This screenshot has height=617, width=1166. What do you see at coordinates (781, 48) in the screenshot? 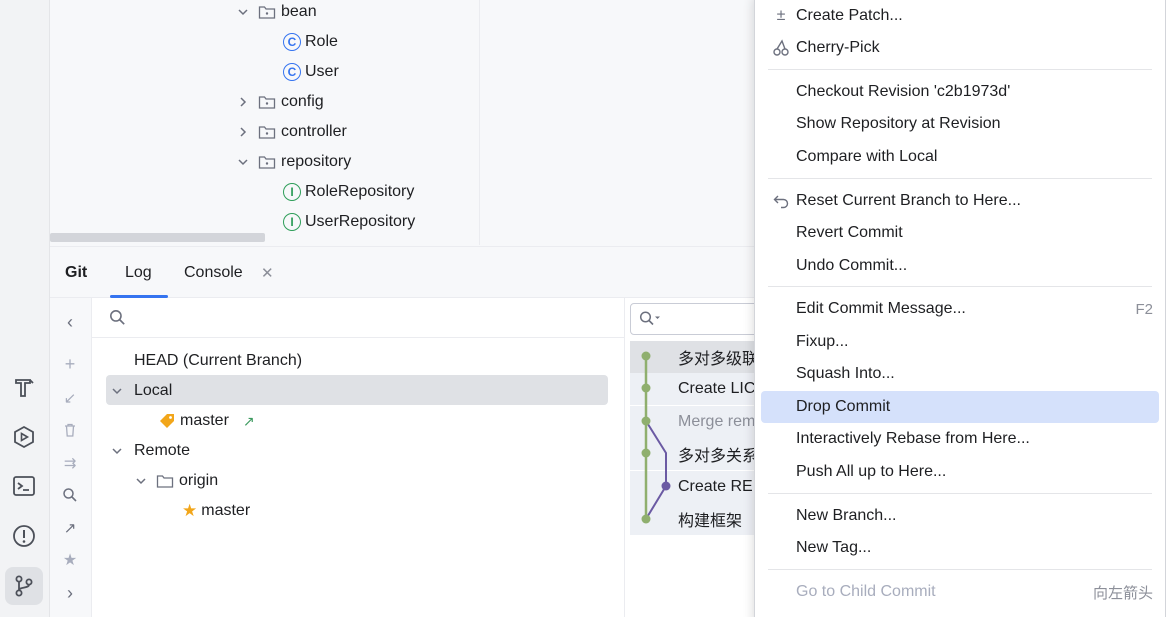
I see `cherry-icon` at bounding box center [781, 48].